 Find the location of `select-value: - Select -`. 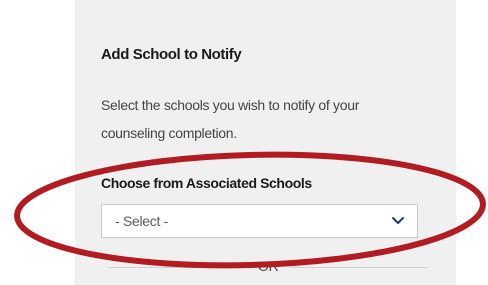

select-value: - Select - is located at coordinates (142, 221).